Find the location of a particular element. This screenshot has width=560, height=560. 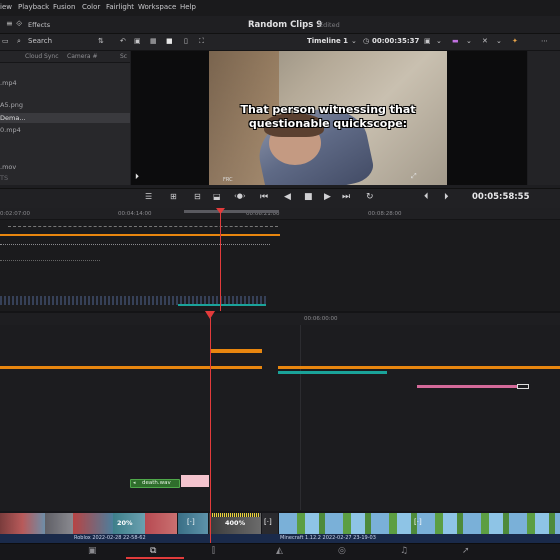

effects-label: Effects is located at coordinates (39, 25).